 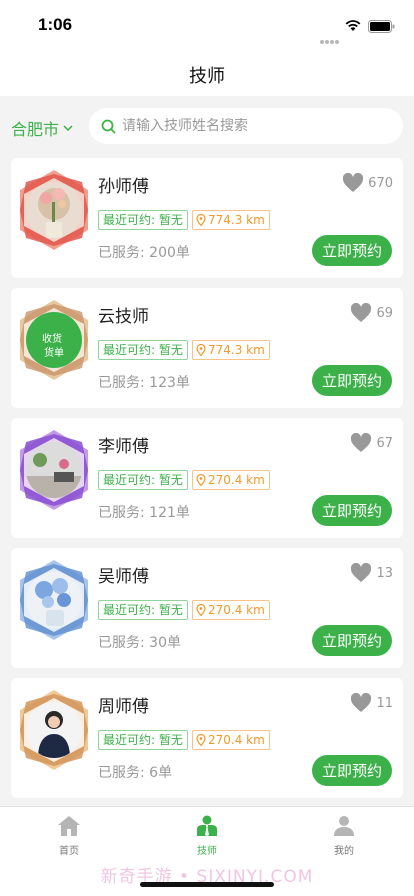 What do you see at coordinates (207, 851) in the screenshot?
I see `tab-technician-label: 技师` at bounding box center [207, 851].